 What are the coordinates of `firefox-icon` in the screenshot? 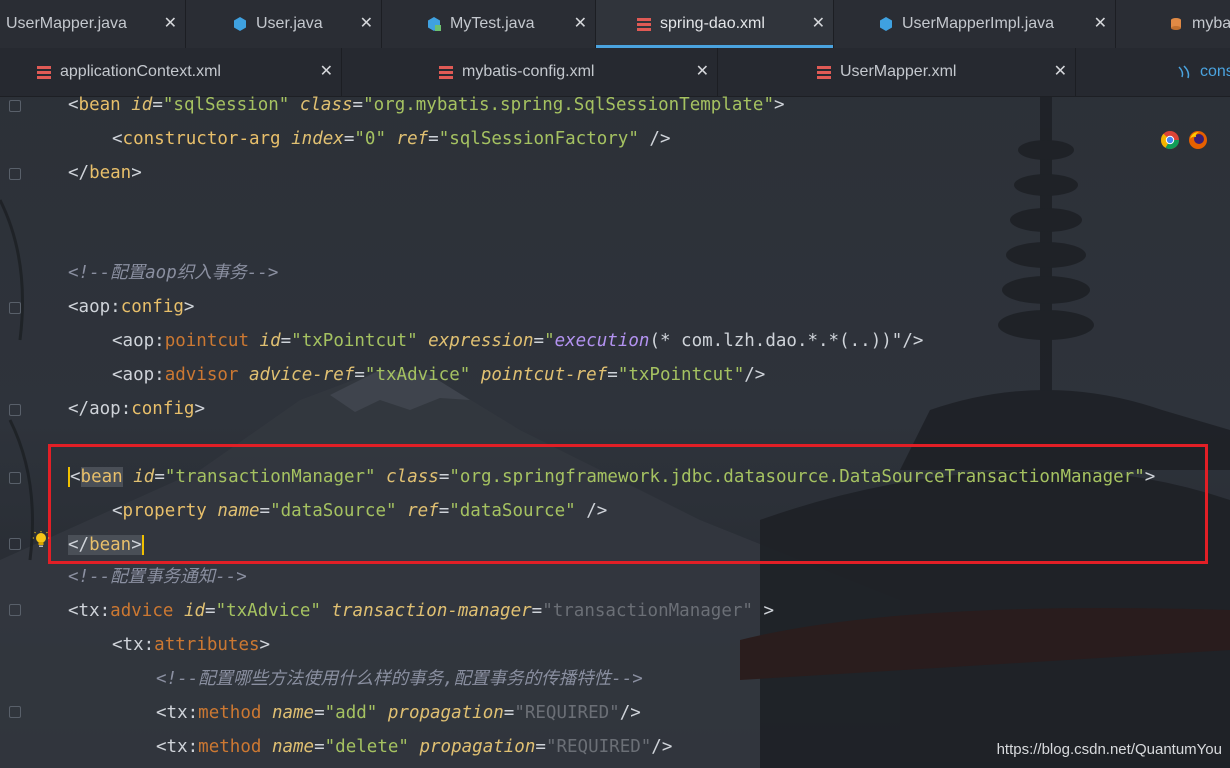 It's located at (1198, 140).